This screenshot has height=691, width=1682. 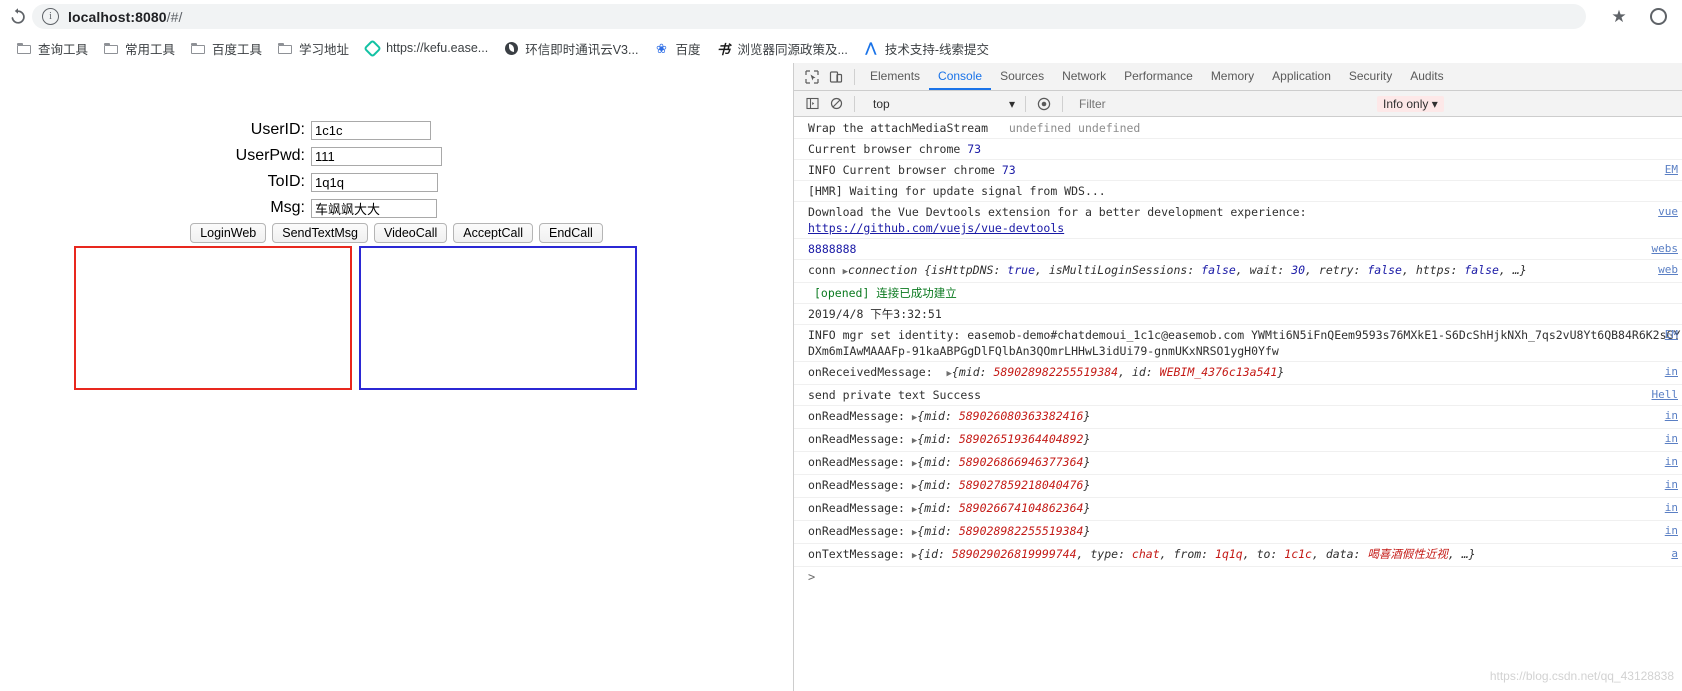 I want to click on tab-network: Network, so click(x=1084, y=76).